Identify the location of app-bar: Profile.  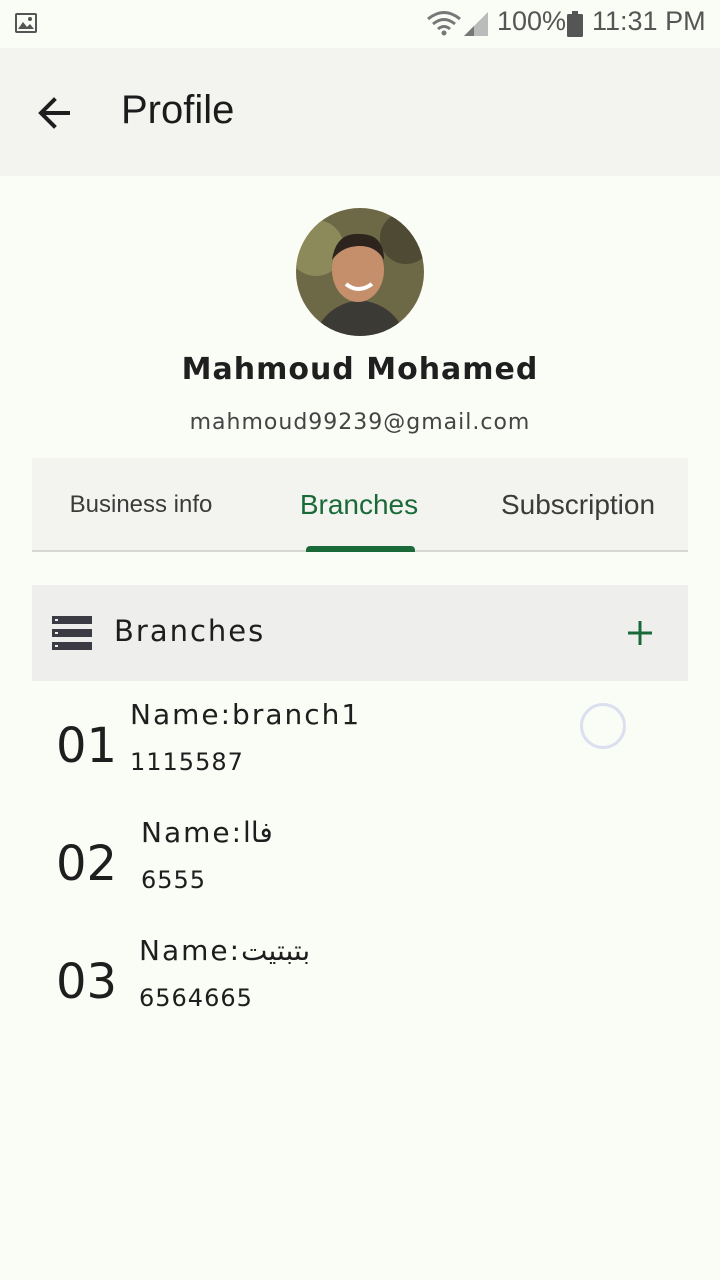
(360, 112).